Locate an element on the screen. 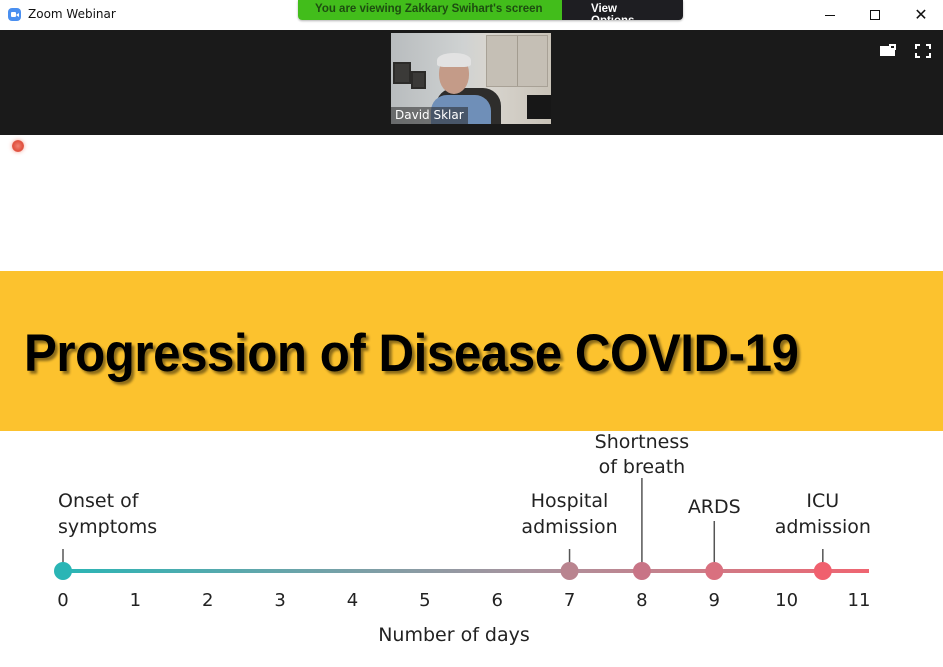  participant-video-tile: David Sklar is located at coordinates (471, 78).